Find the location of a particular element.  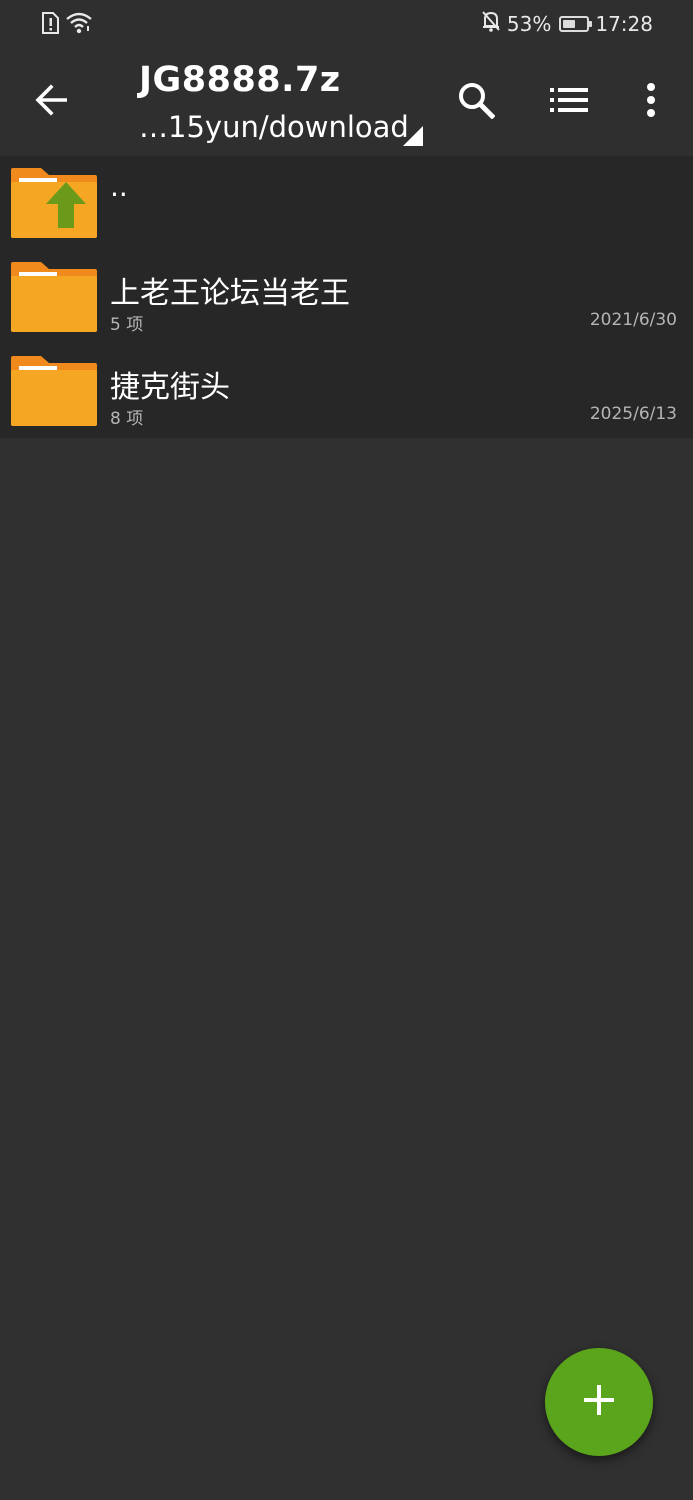

more-options-button is located at coordinates (651, 102).